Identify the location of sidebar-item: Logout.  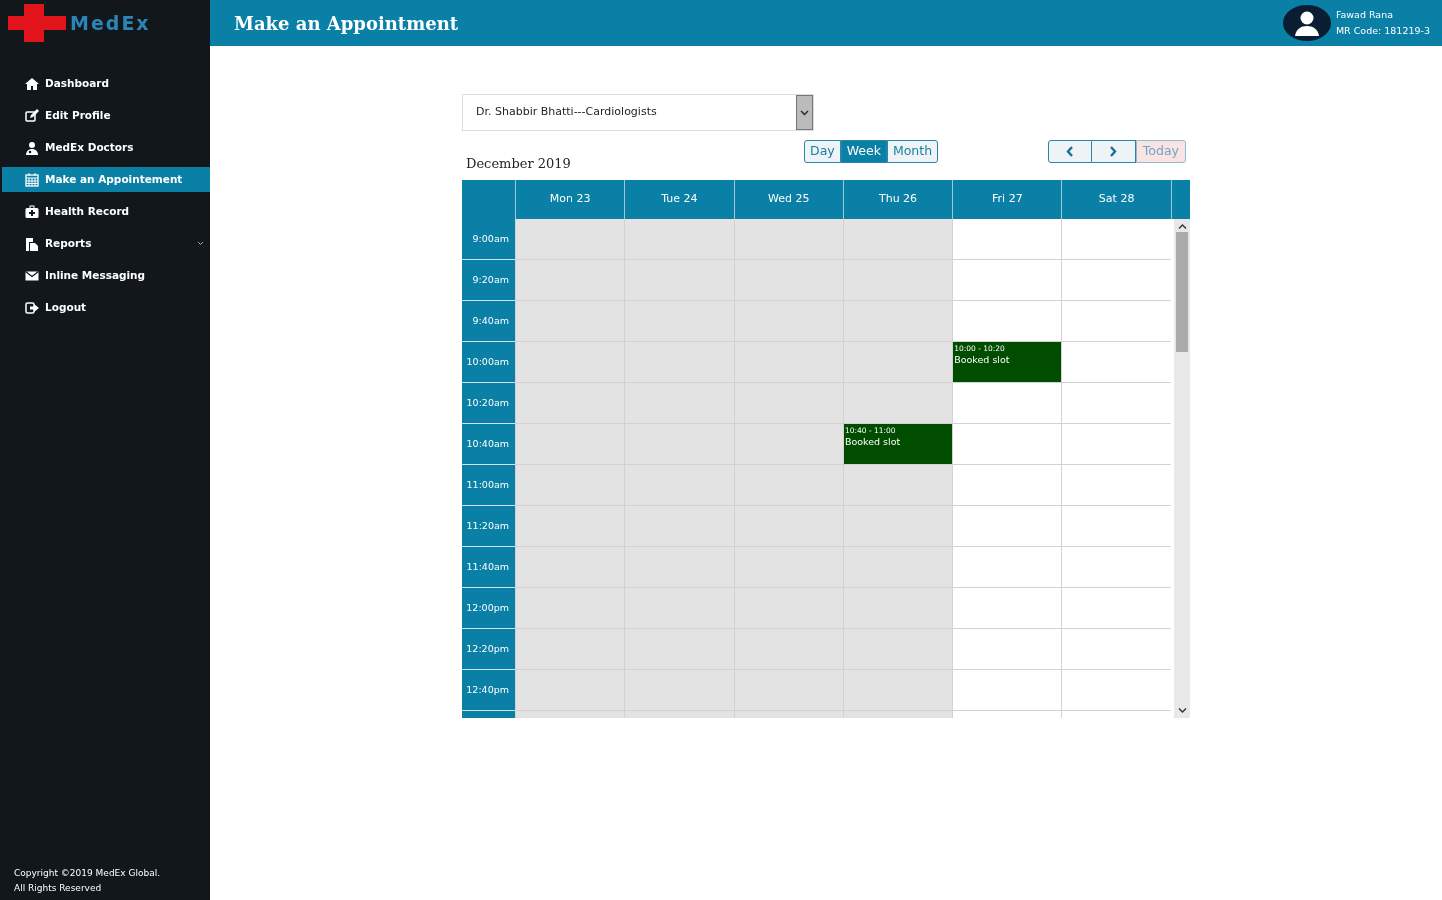
(106, 307).